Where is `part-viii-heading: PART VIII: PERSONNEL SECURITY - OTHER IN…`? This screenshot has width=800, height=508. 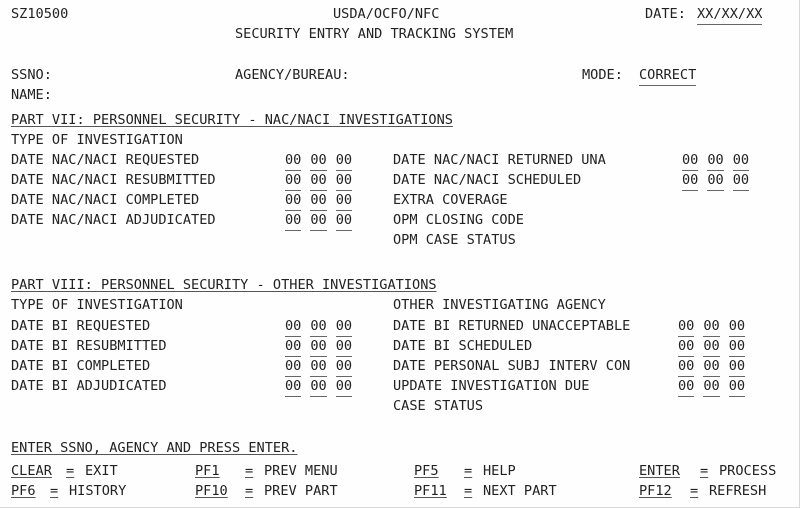
part-viii-heading: PART VIII: PERSONNEL SECURITY - OTHER IN… is located at coordinates (224, 285).